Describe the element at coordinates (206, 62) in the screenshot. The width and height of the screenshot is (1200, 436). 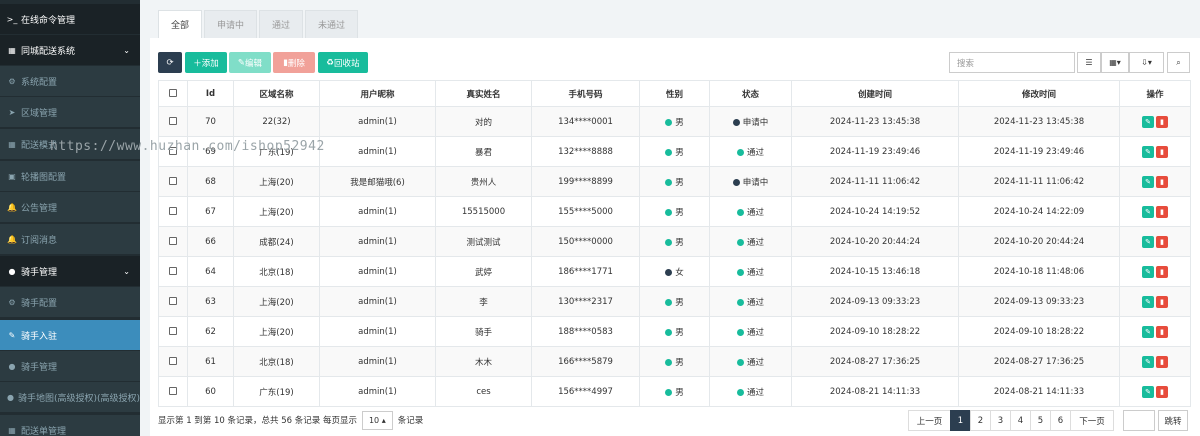
I see `add-button: ＋添加` at that location.